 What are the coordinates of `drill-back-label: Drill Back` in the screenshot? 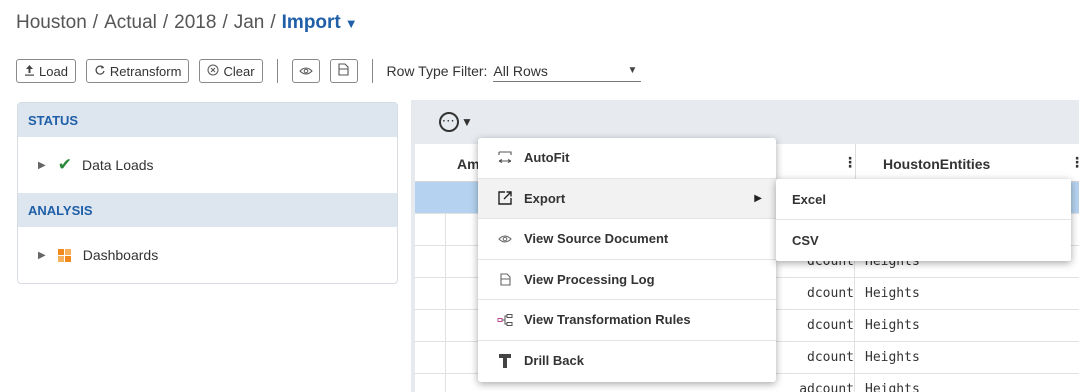 It's located at (554, 361).